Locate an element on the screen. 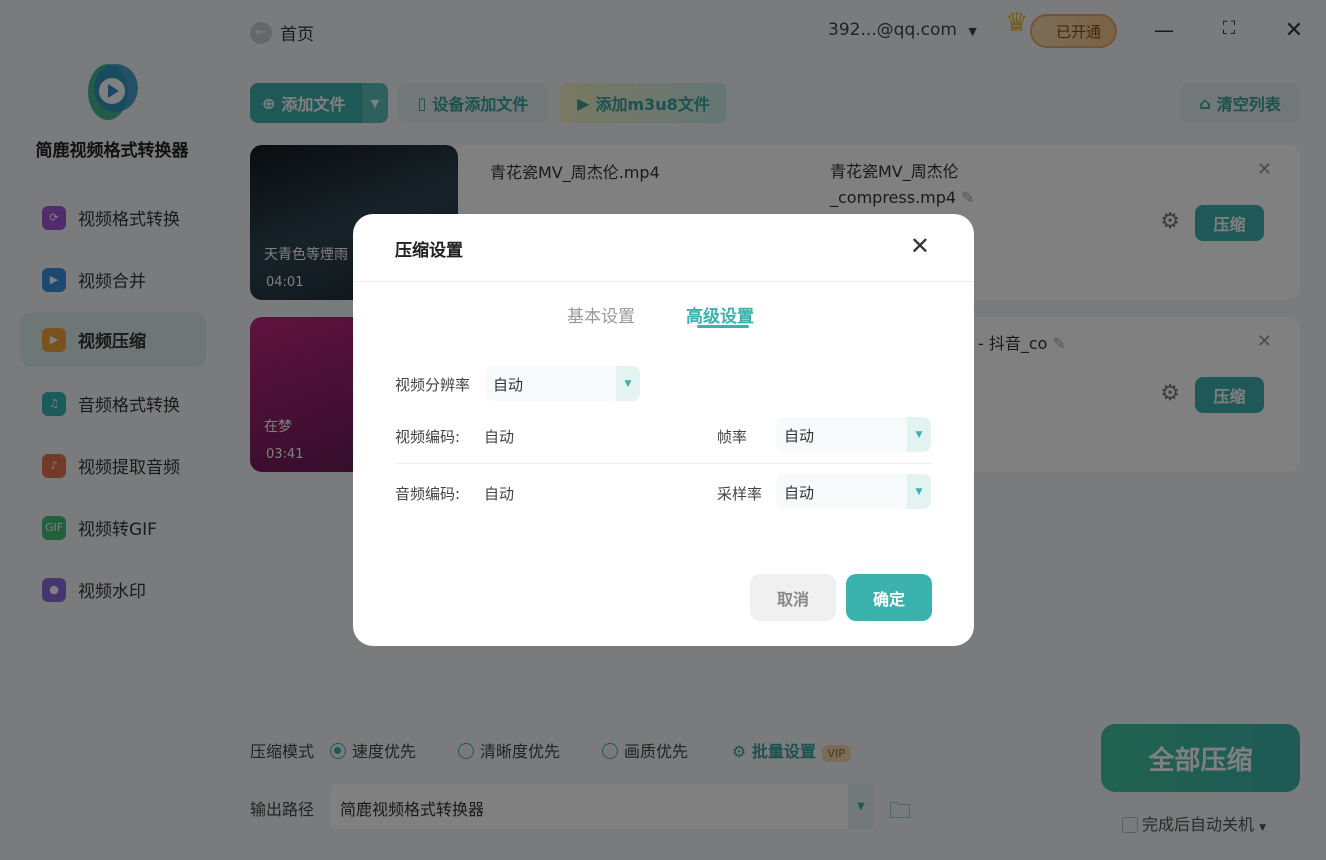  sample-rate-label: 采样率 is located at coordinates (740, 494).